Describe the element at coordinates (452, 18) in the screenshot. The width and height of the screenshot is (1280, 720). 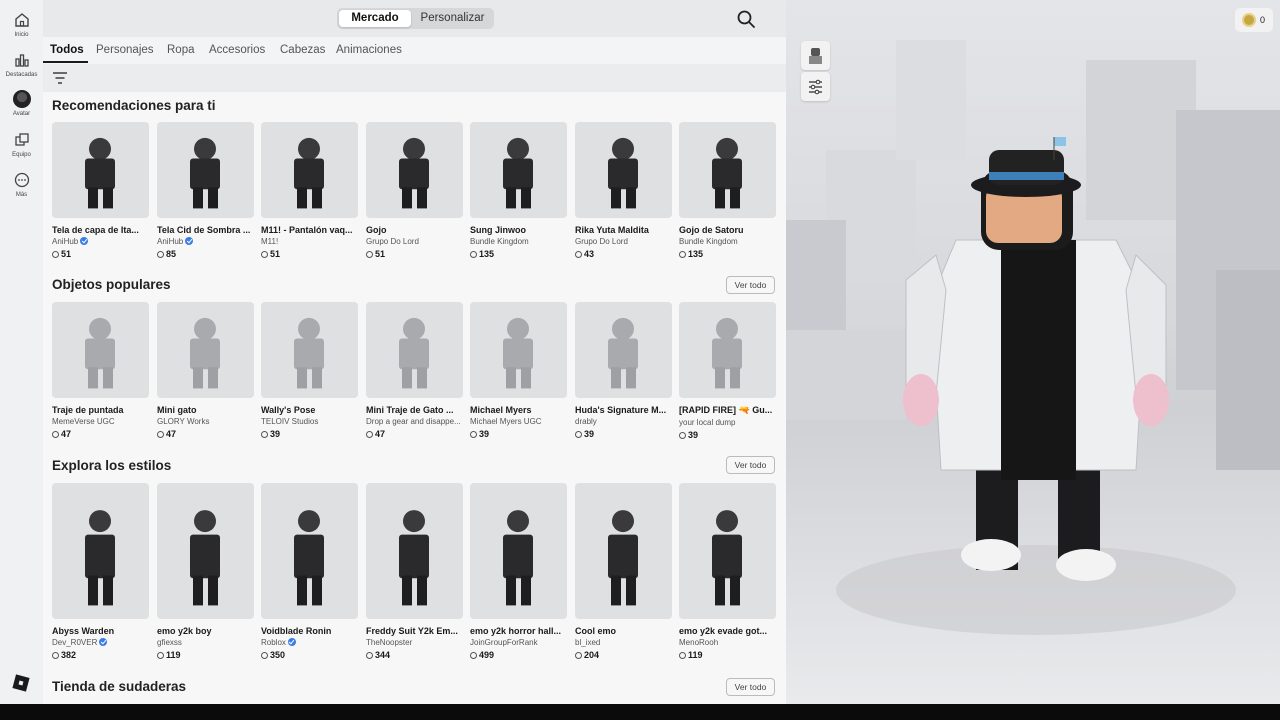
I see `tab-customize: Personalizar` at that location.